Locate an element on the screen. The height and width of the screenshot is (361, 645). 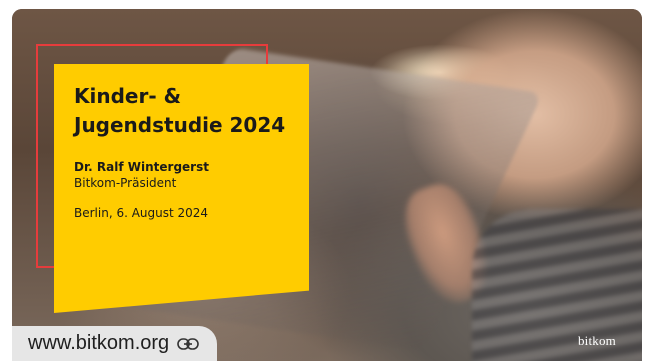
bitkom-logo: bitkom is located at coordinates (596, 340).